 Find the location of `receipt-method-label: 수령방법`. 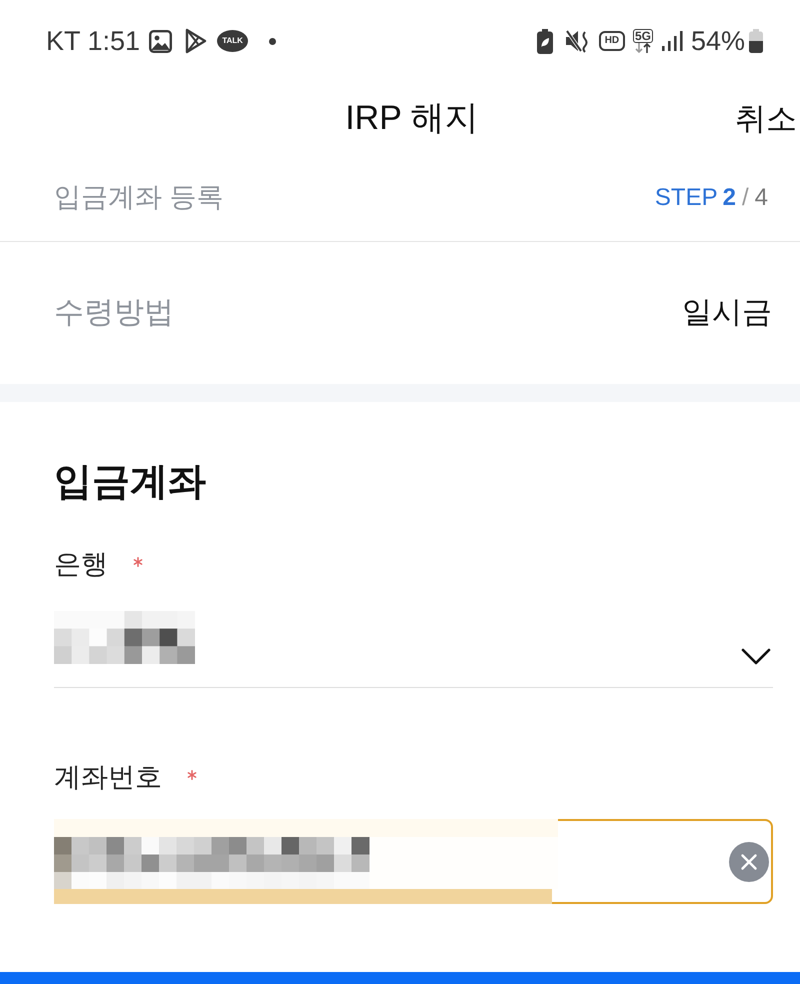

receipt-method-label: 수령방법 is located at coordinates (114, 313).